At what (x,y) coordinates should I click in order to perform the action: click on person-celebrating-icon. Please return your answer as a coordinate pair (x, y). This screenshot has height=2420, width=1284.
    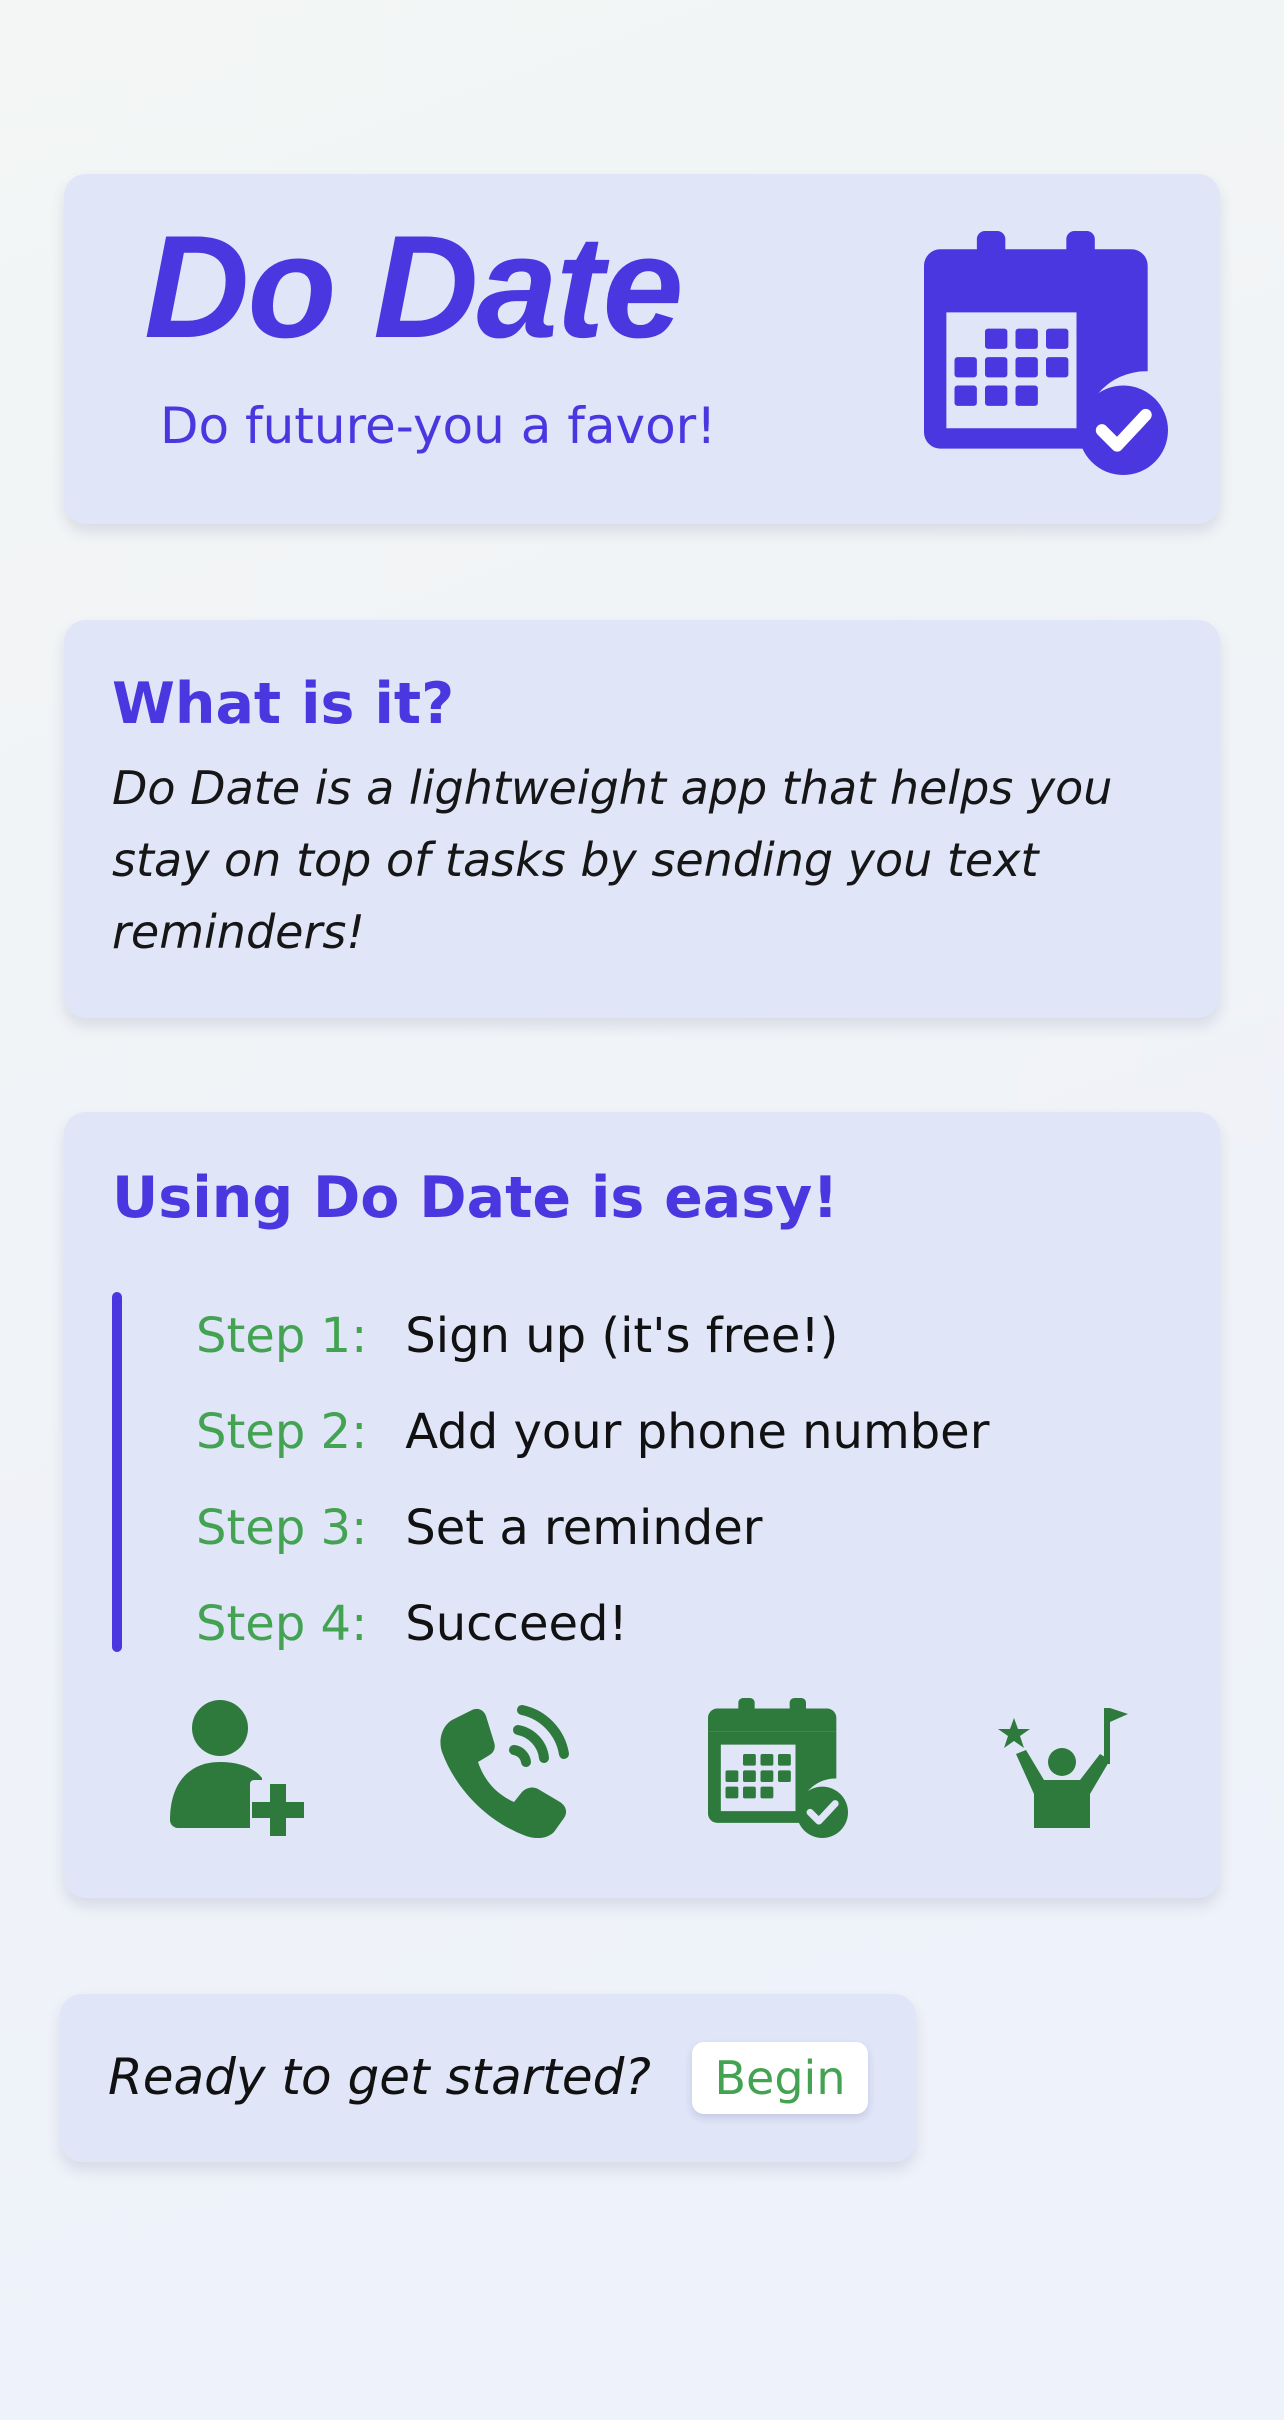
    Looking at the image, I should click on (1063, 1768).